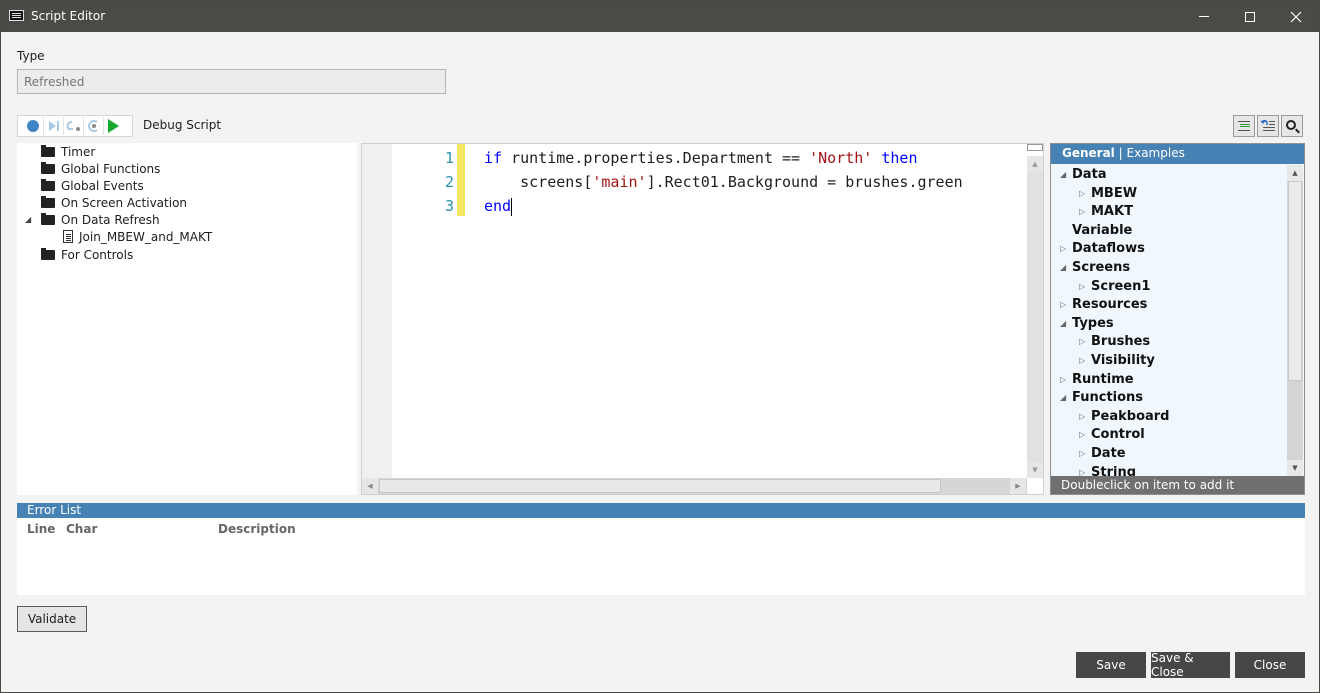  What do you see at coordinates (1107, 398) in the screenshot?
I see `reference-item-functions: Functions` at bounding box center [1107, 398].